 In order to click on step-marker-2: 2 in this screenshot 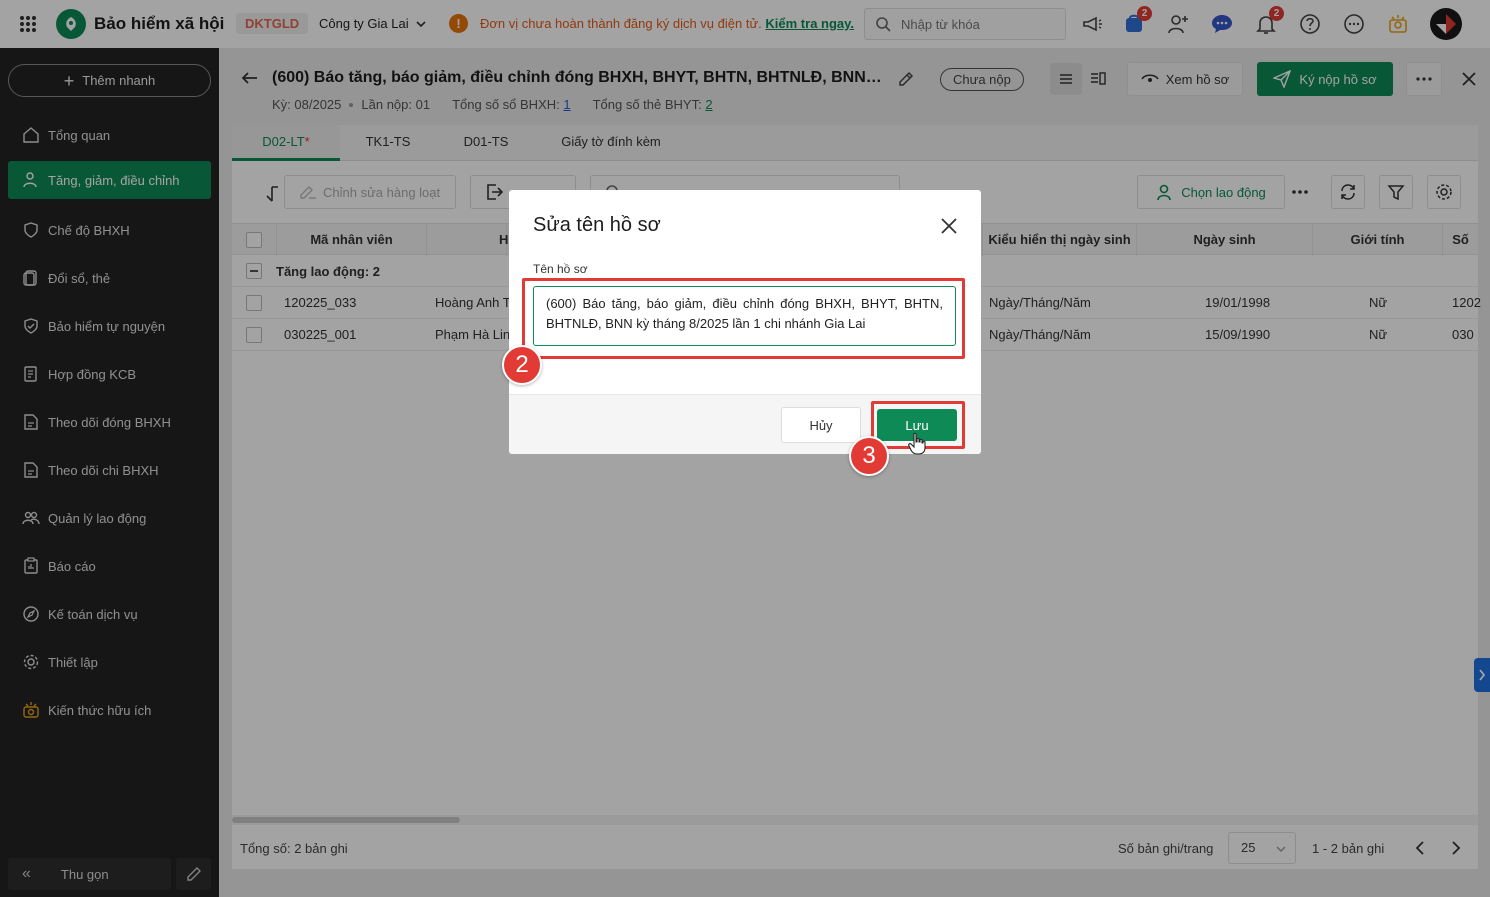, I will do `click(522, 365)`.